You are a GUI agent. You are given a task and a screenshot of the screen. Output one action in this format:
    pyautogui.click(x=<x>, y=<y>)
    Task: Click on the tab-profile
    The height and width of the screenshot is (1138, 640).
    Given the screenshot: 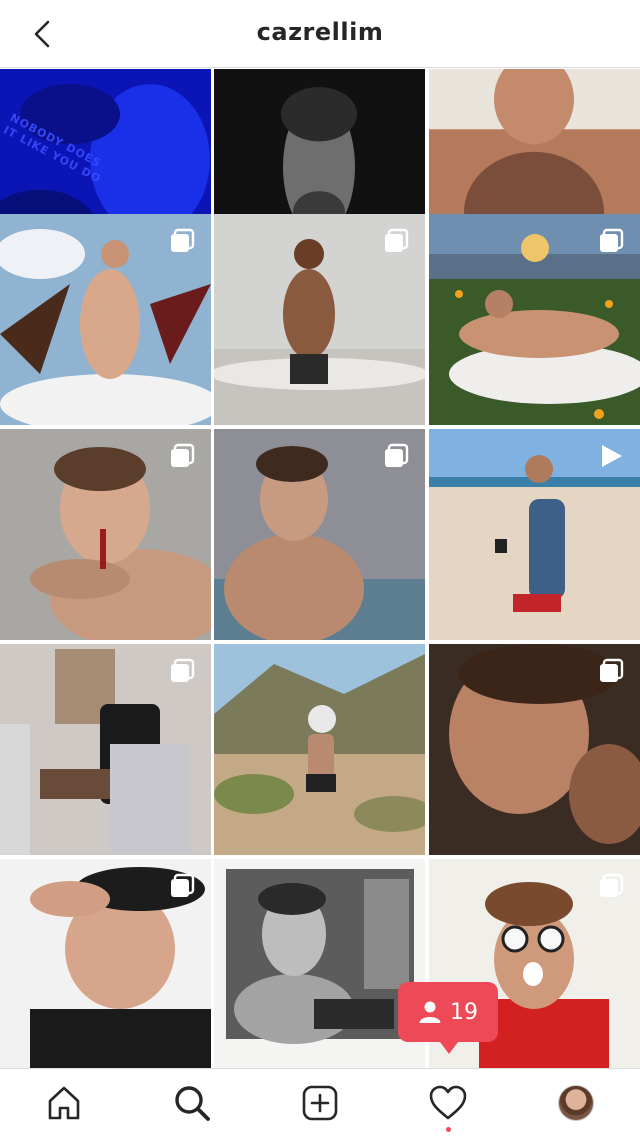 What is the action you would take?
    pyautogui.click(x=576, y=1103)
    